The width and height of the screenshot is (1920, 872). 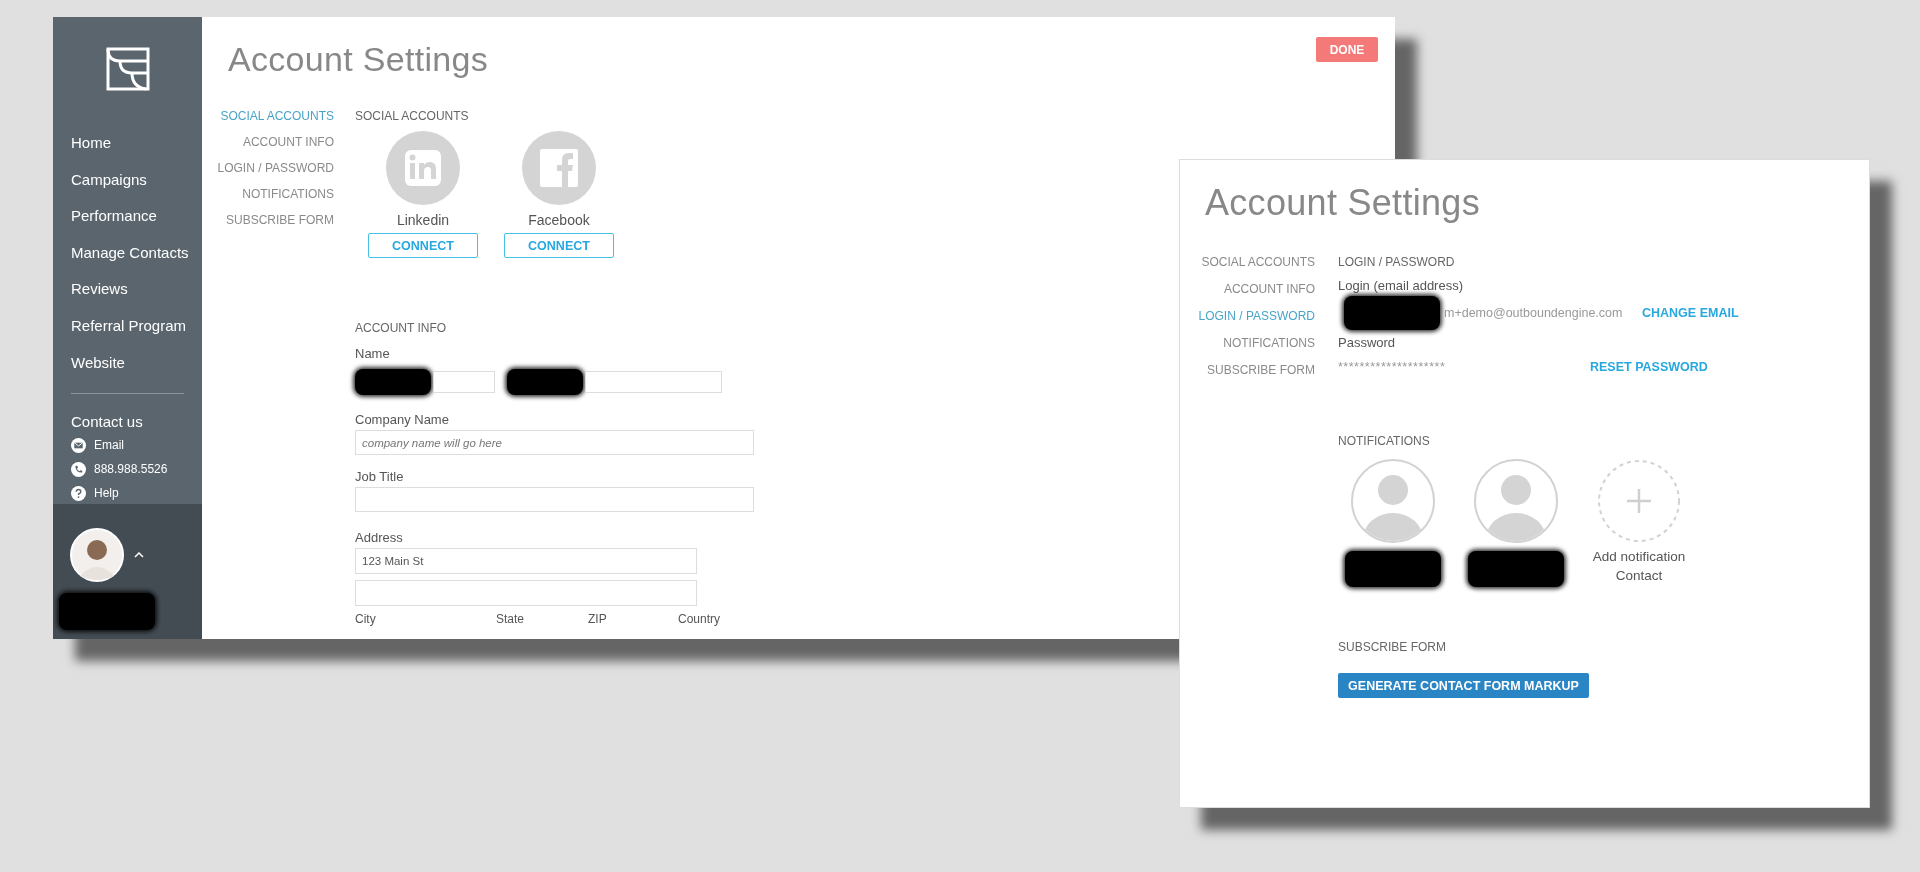 I want to click on facebook-icon, so click(x=559, y=168).